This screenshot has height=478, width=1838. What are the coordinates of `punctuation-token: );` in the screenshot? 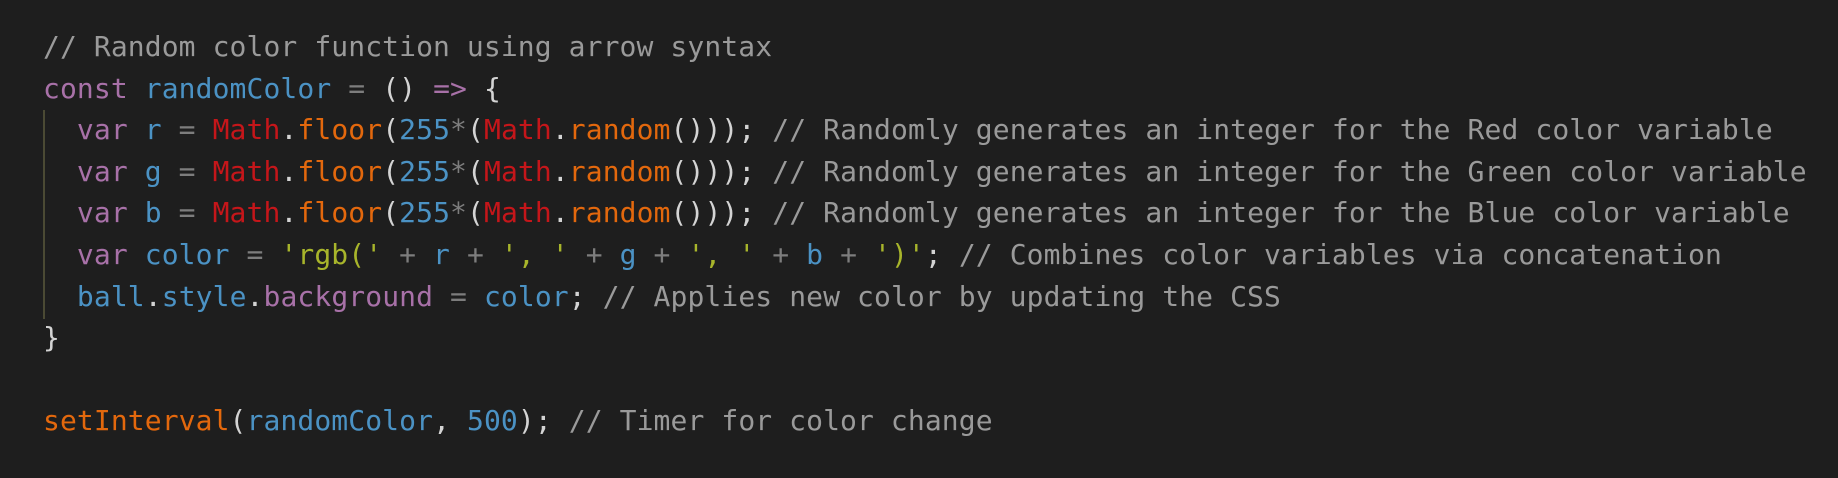 It's located at (534, 421).